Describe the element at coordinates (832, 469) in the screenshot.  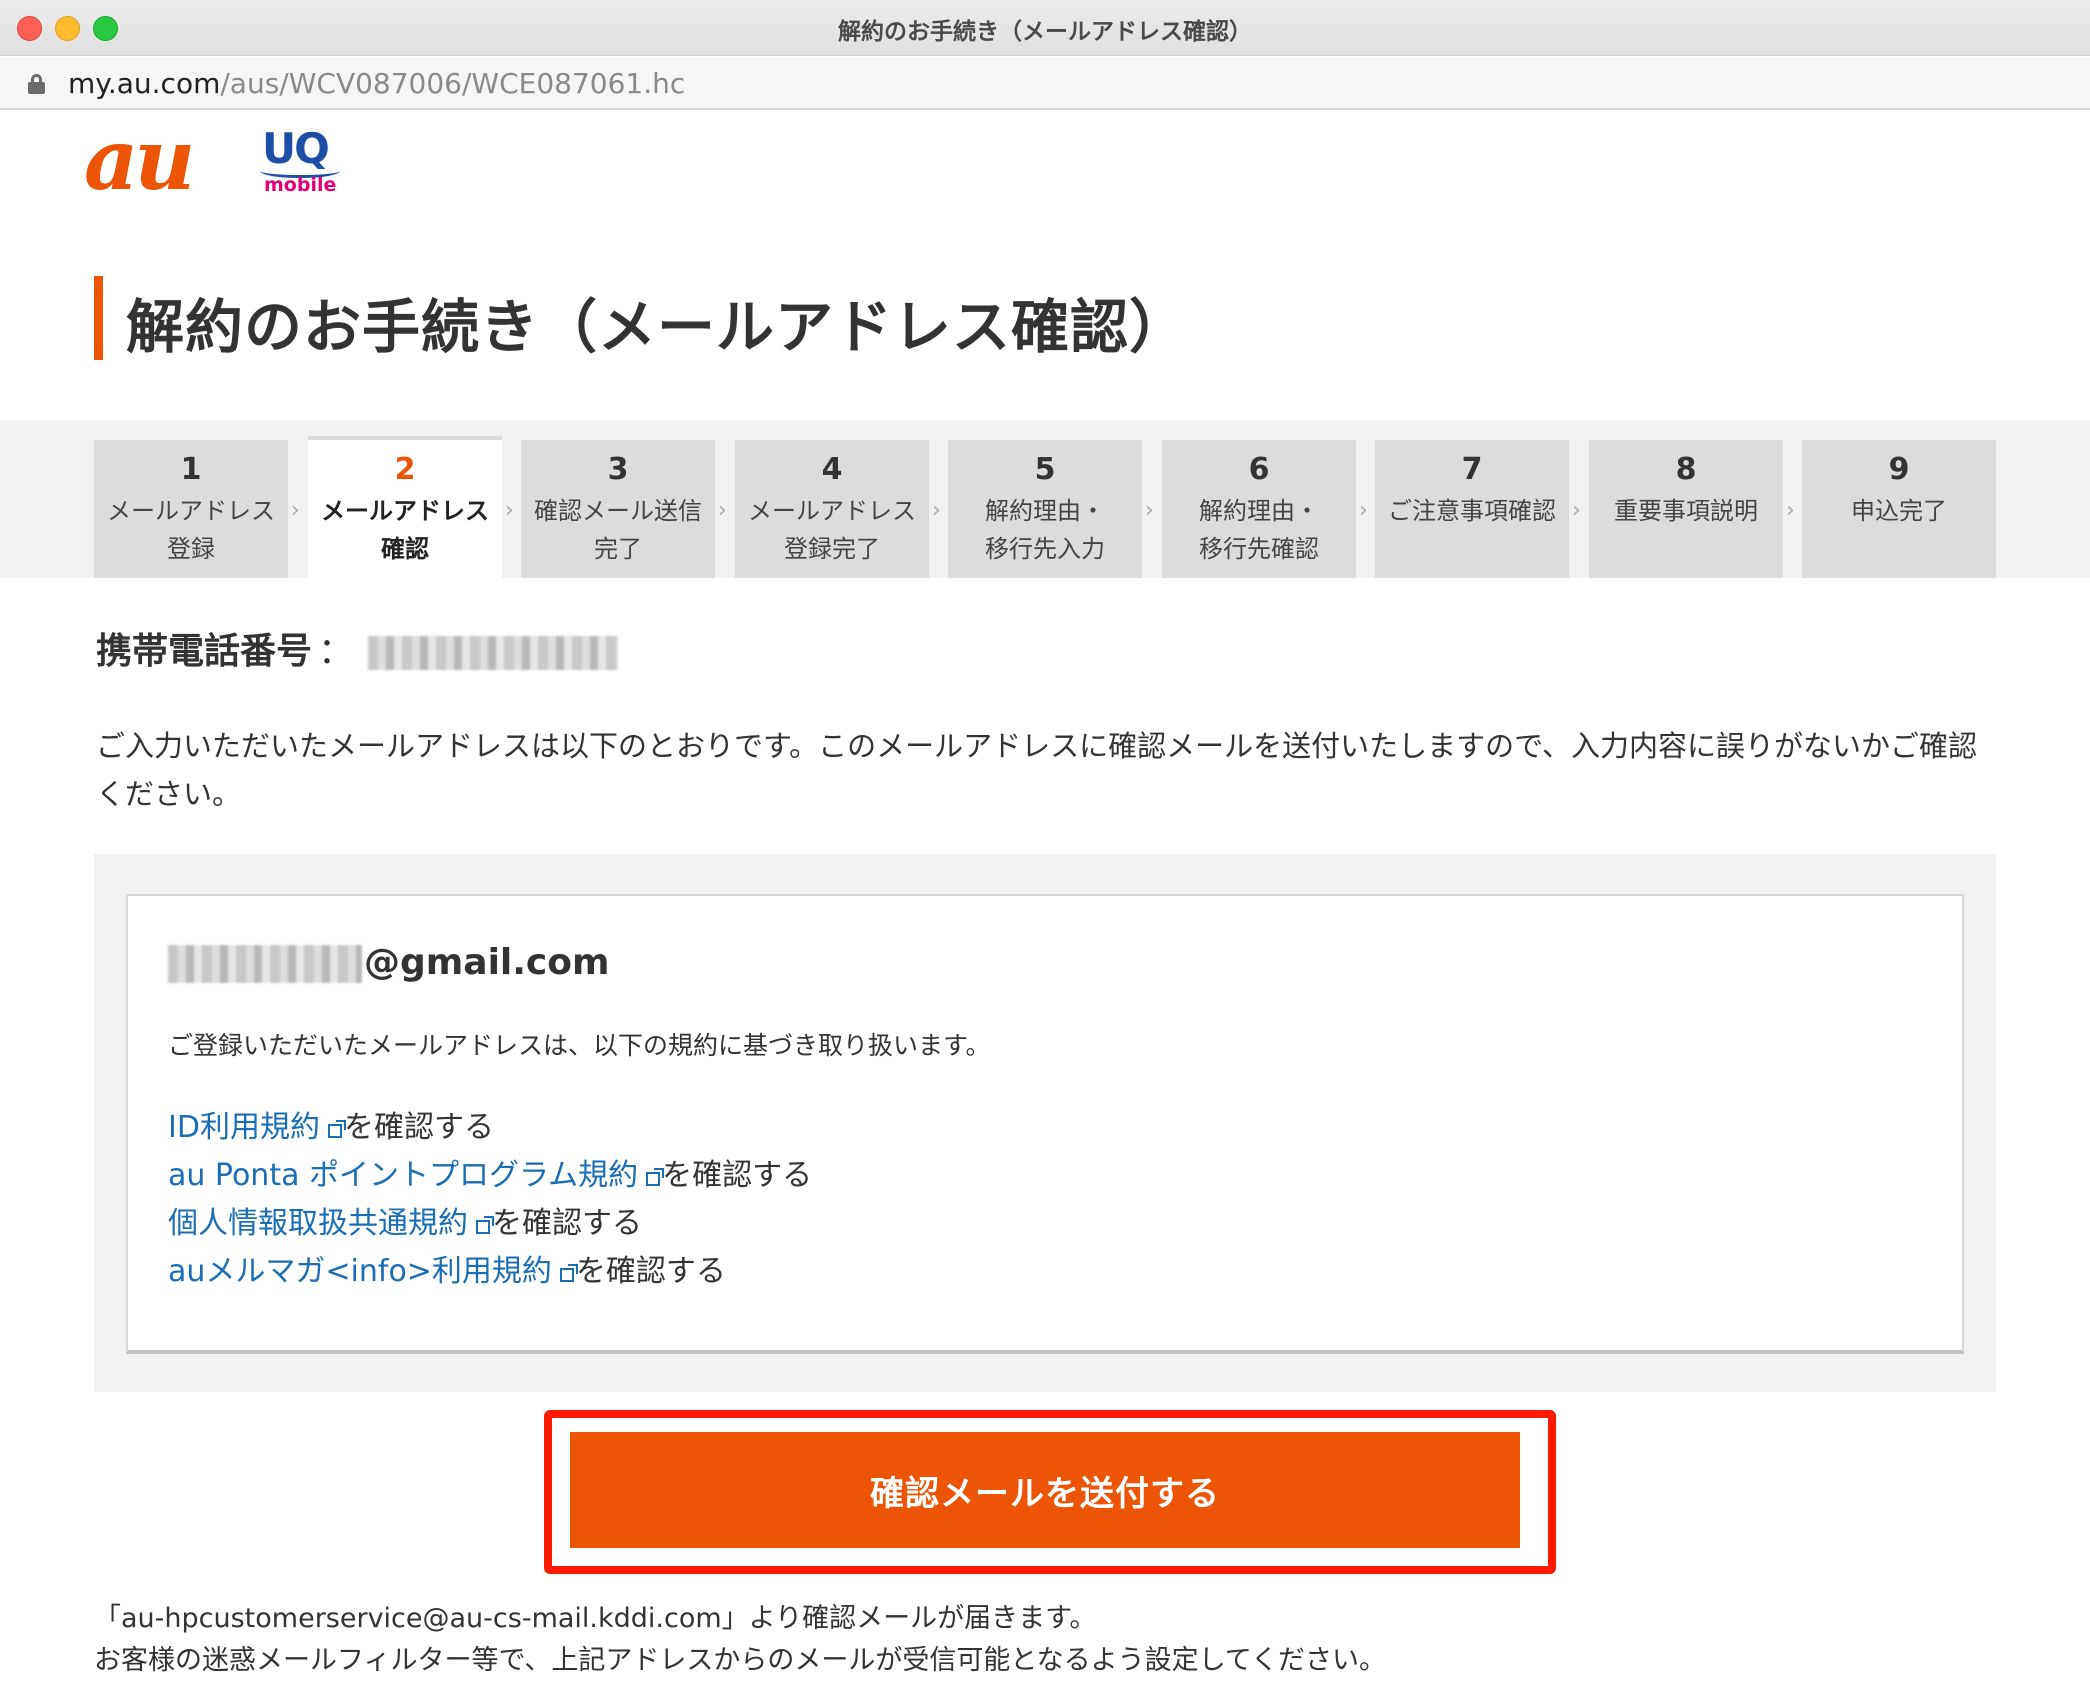
I see `step-number: 4` at that location.